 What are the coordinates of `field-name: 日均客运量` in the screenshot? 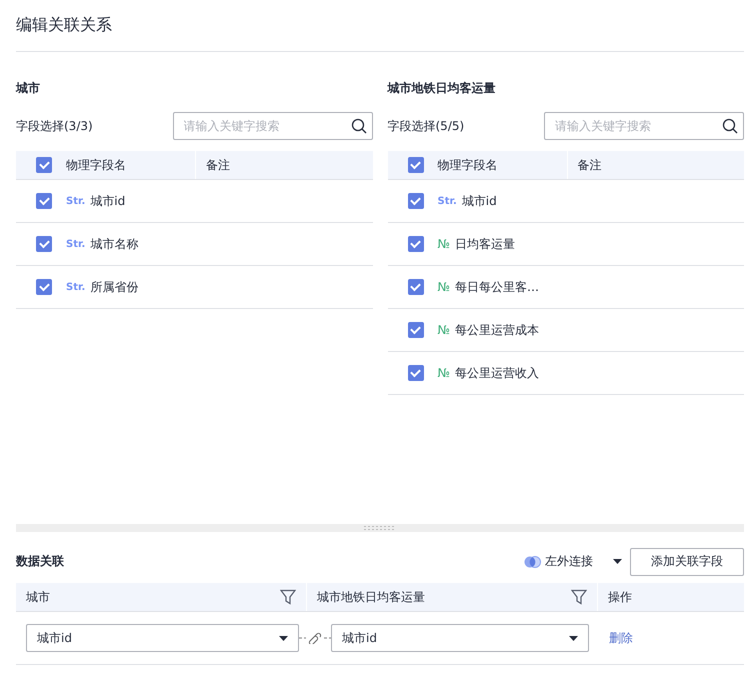 It's located at (484, 244).